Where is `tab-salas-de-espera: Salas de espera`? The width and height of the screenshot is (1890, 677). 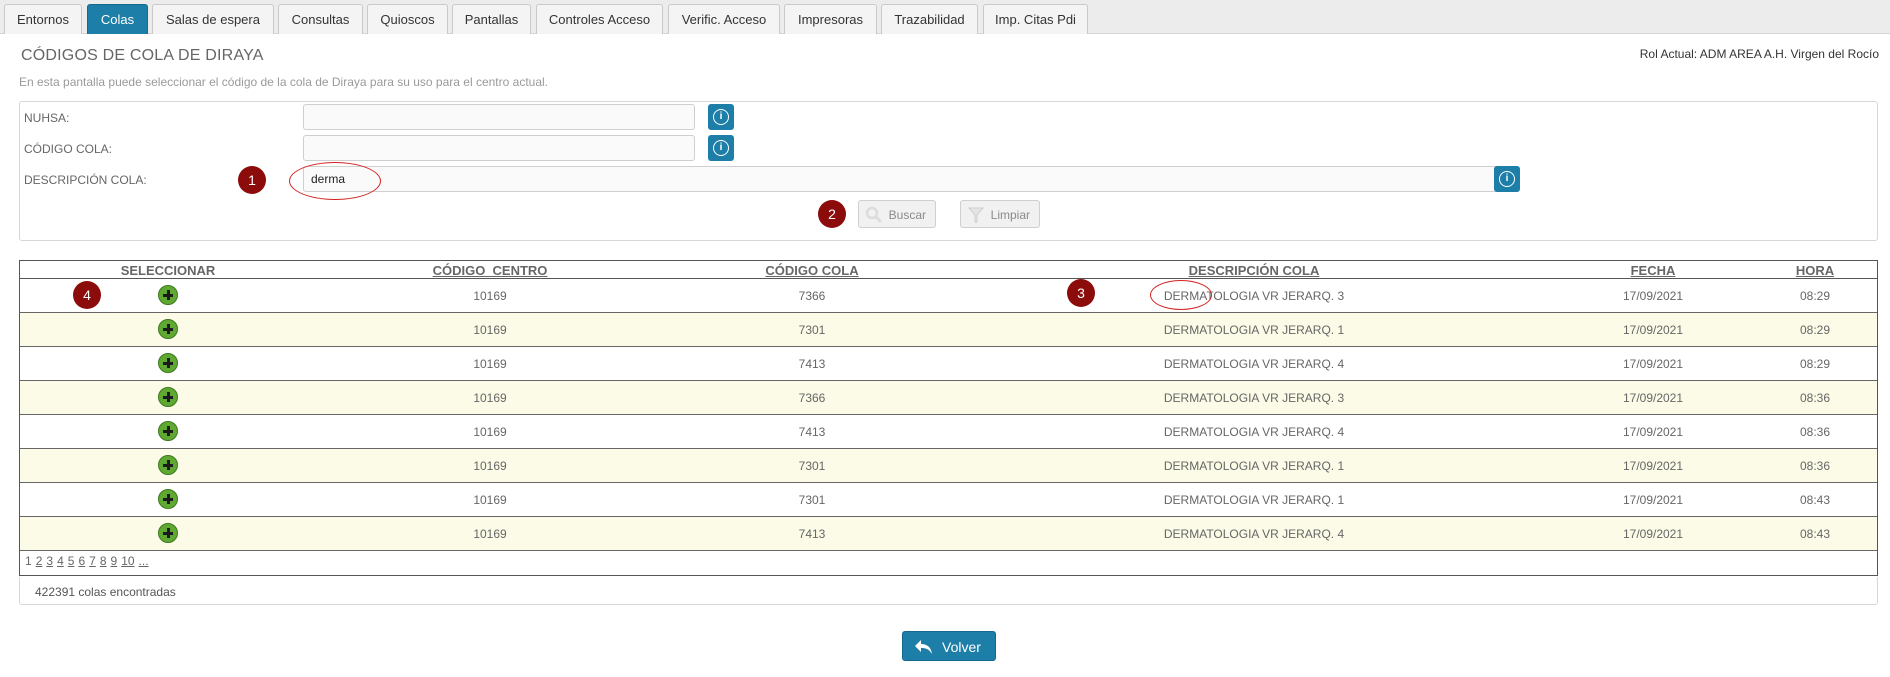 tab-salas-de-espera: Salas de espera is located at coordinates (213, 19).